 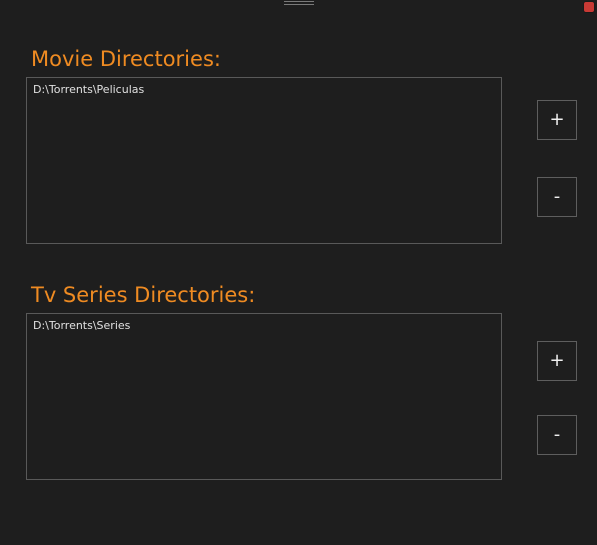 I want to click on list-item: D:\Torrents\Series, so click(x=264, y=326).